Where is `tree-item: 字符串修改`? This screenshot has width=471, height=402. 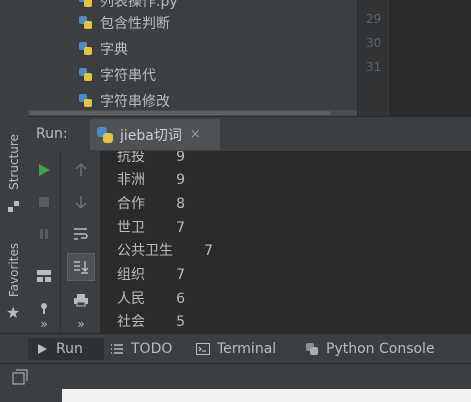
tree-item: 字符串修改 is located at coordinates (124, 99).